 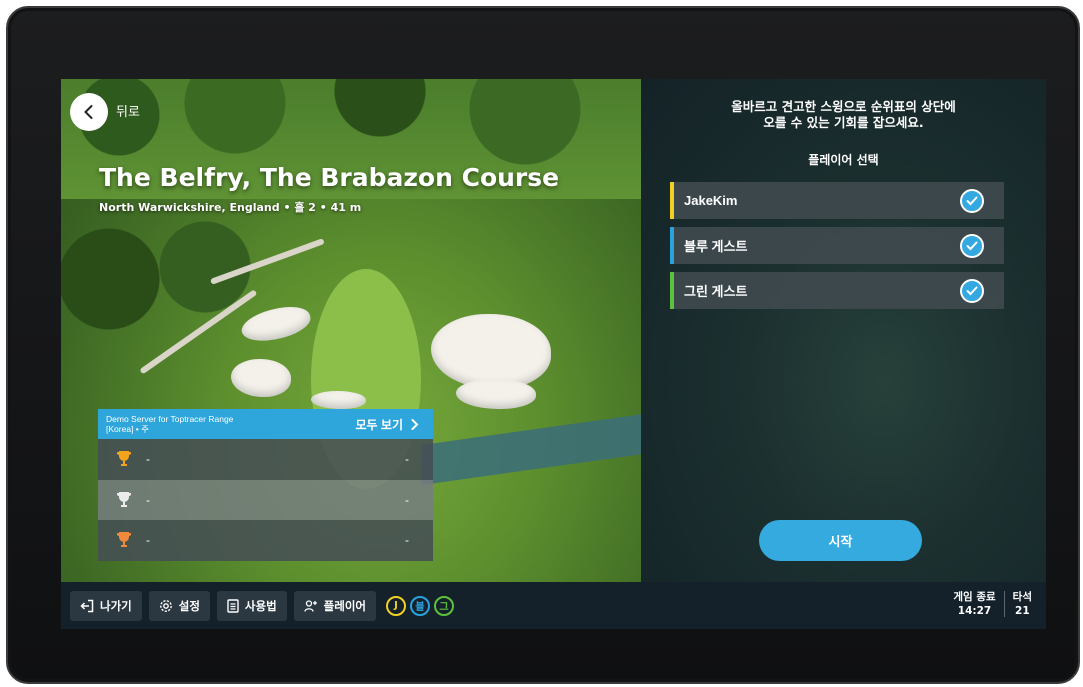 I want to click on water-hazard, so click(x=531, y=449).